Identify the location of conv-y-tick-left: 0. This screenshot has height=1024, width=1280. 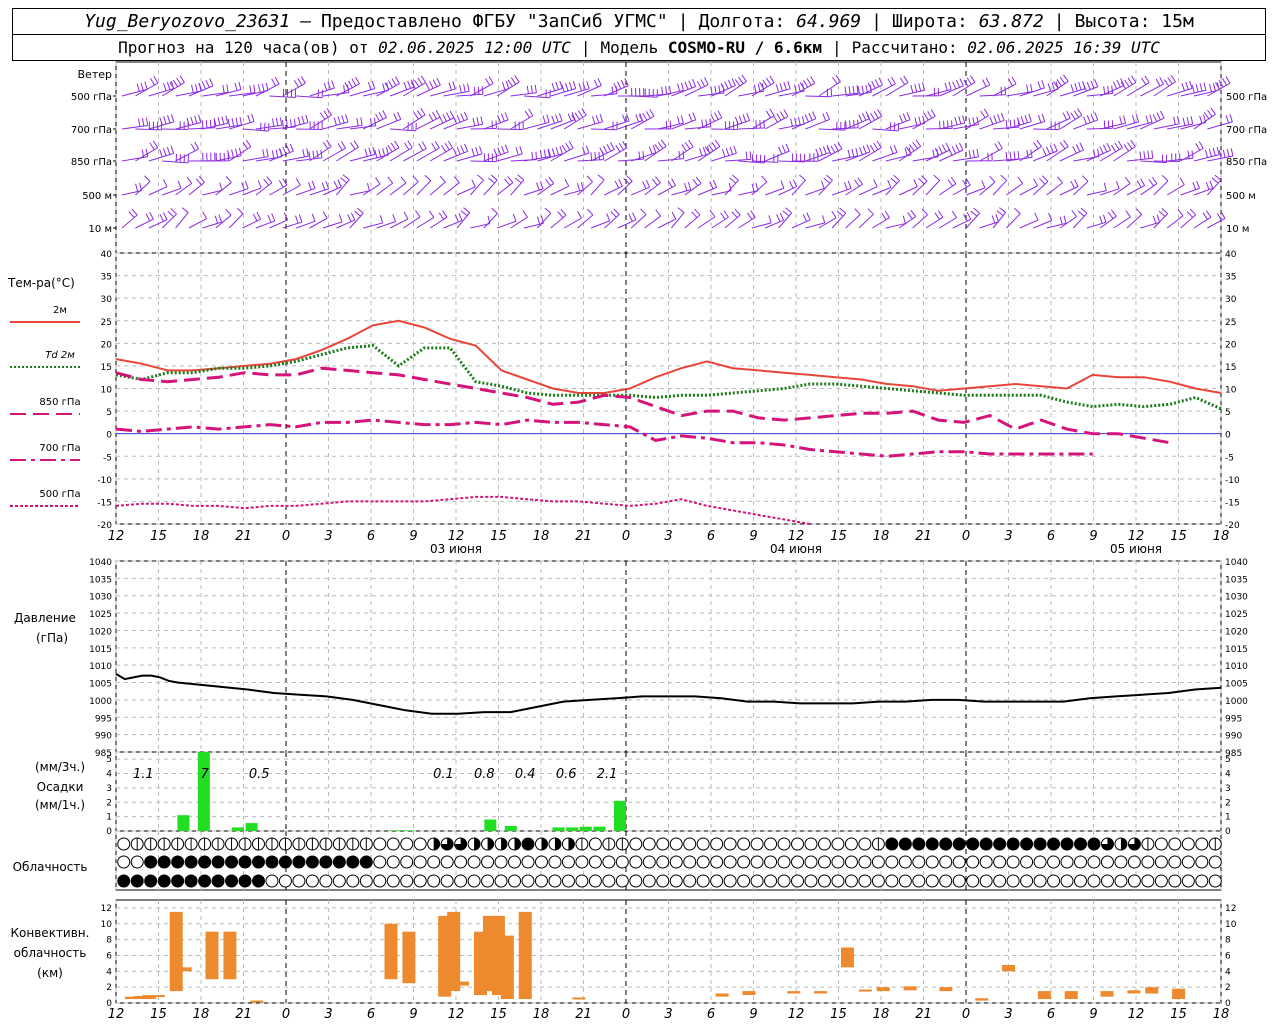
(109, 1004).